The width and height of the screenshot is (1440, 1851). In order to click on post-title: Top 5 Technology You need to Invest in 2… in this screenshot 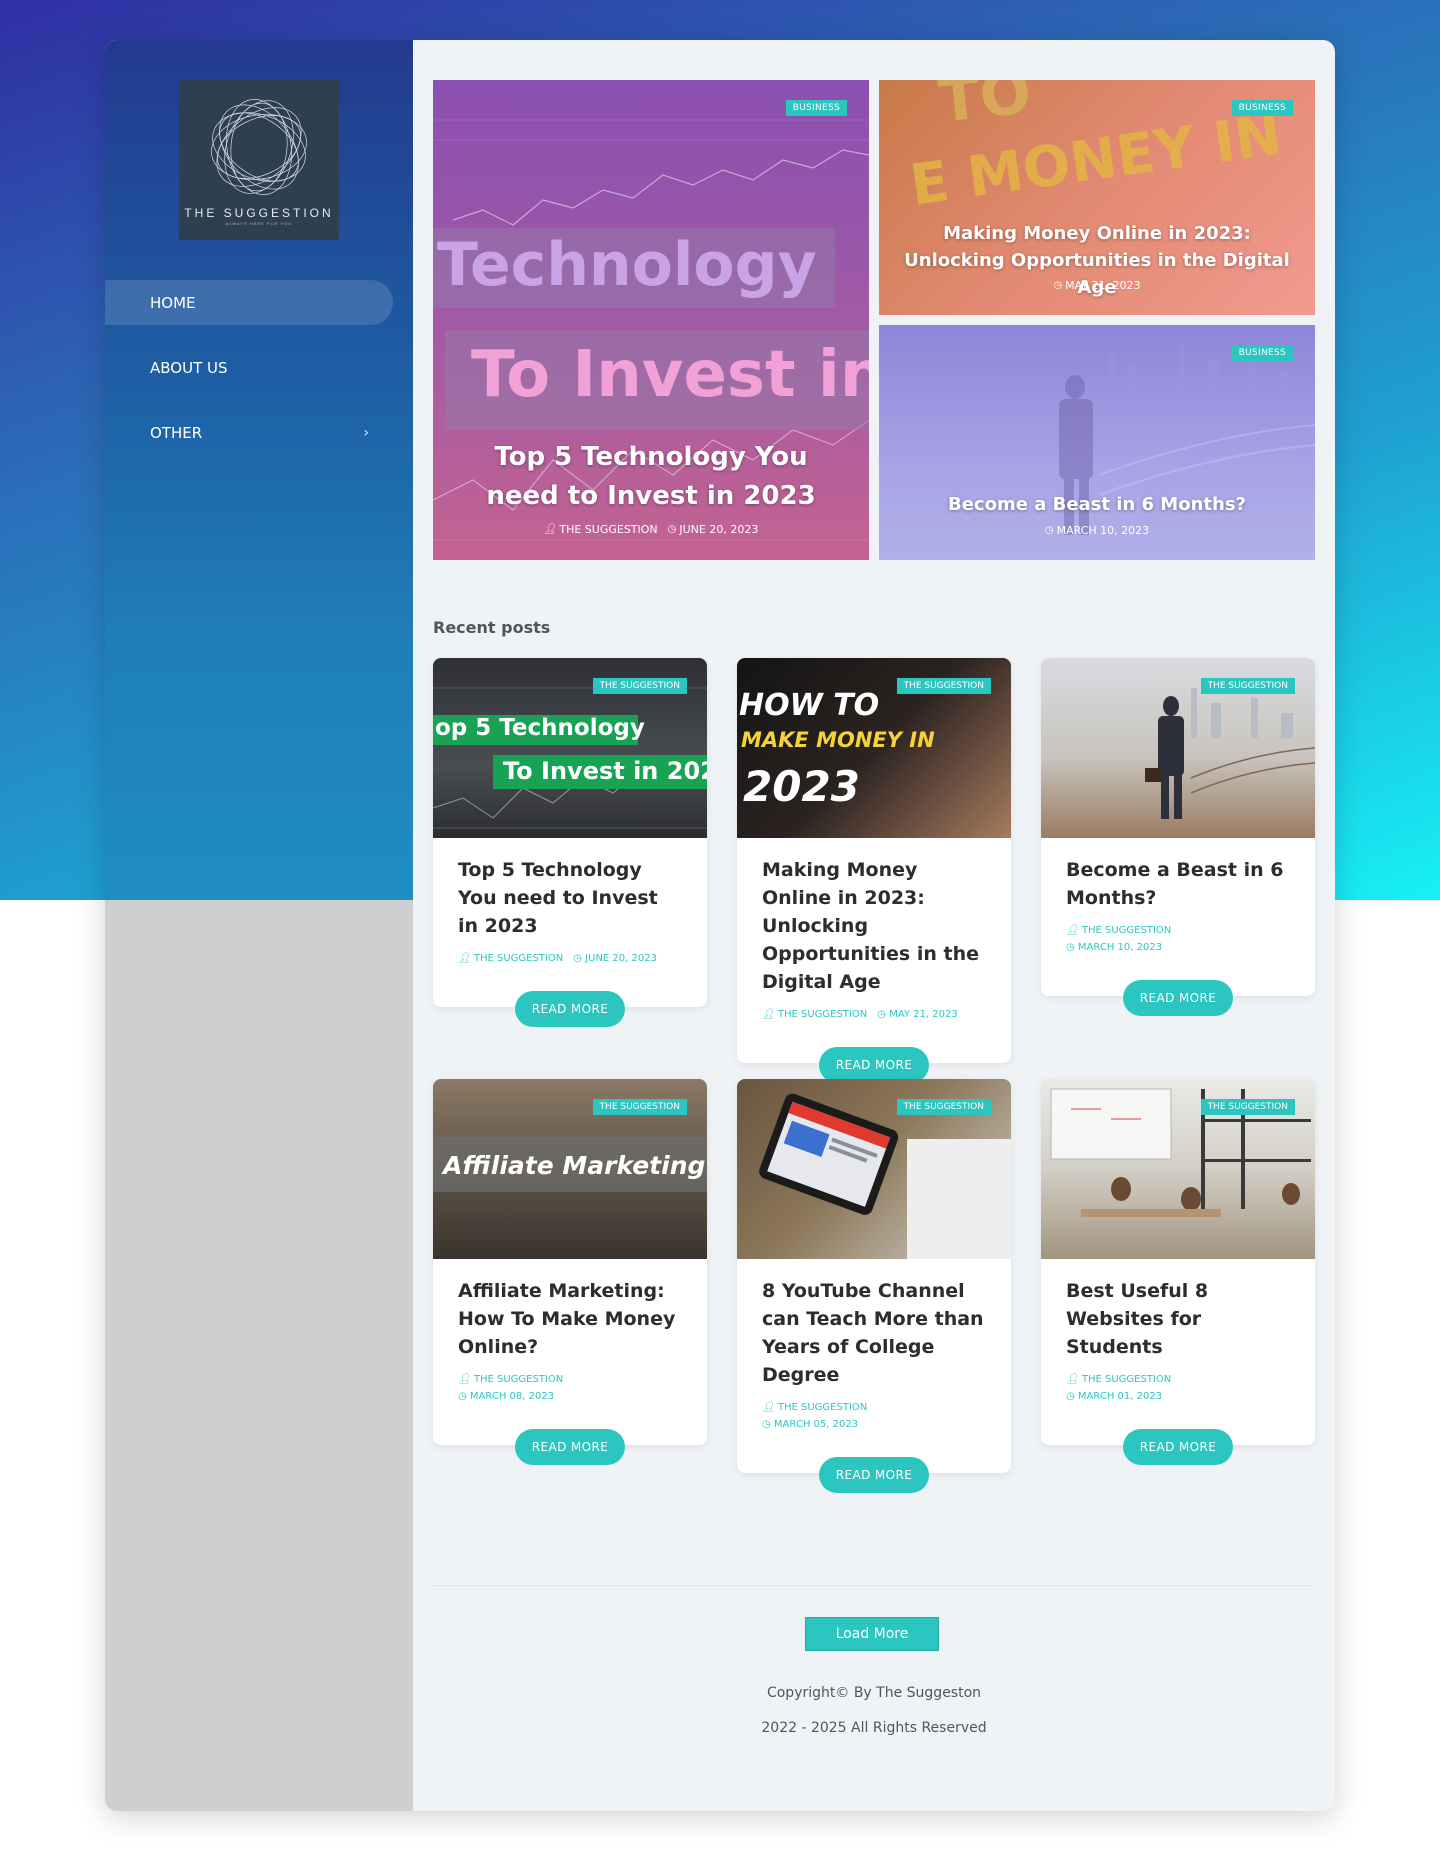, I will do `click(570, 898)`.